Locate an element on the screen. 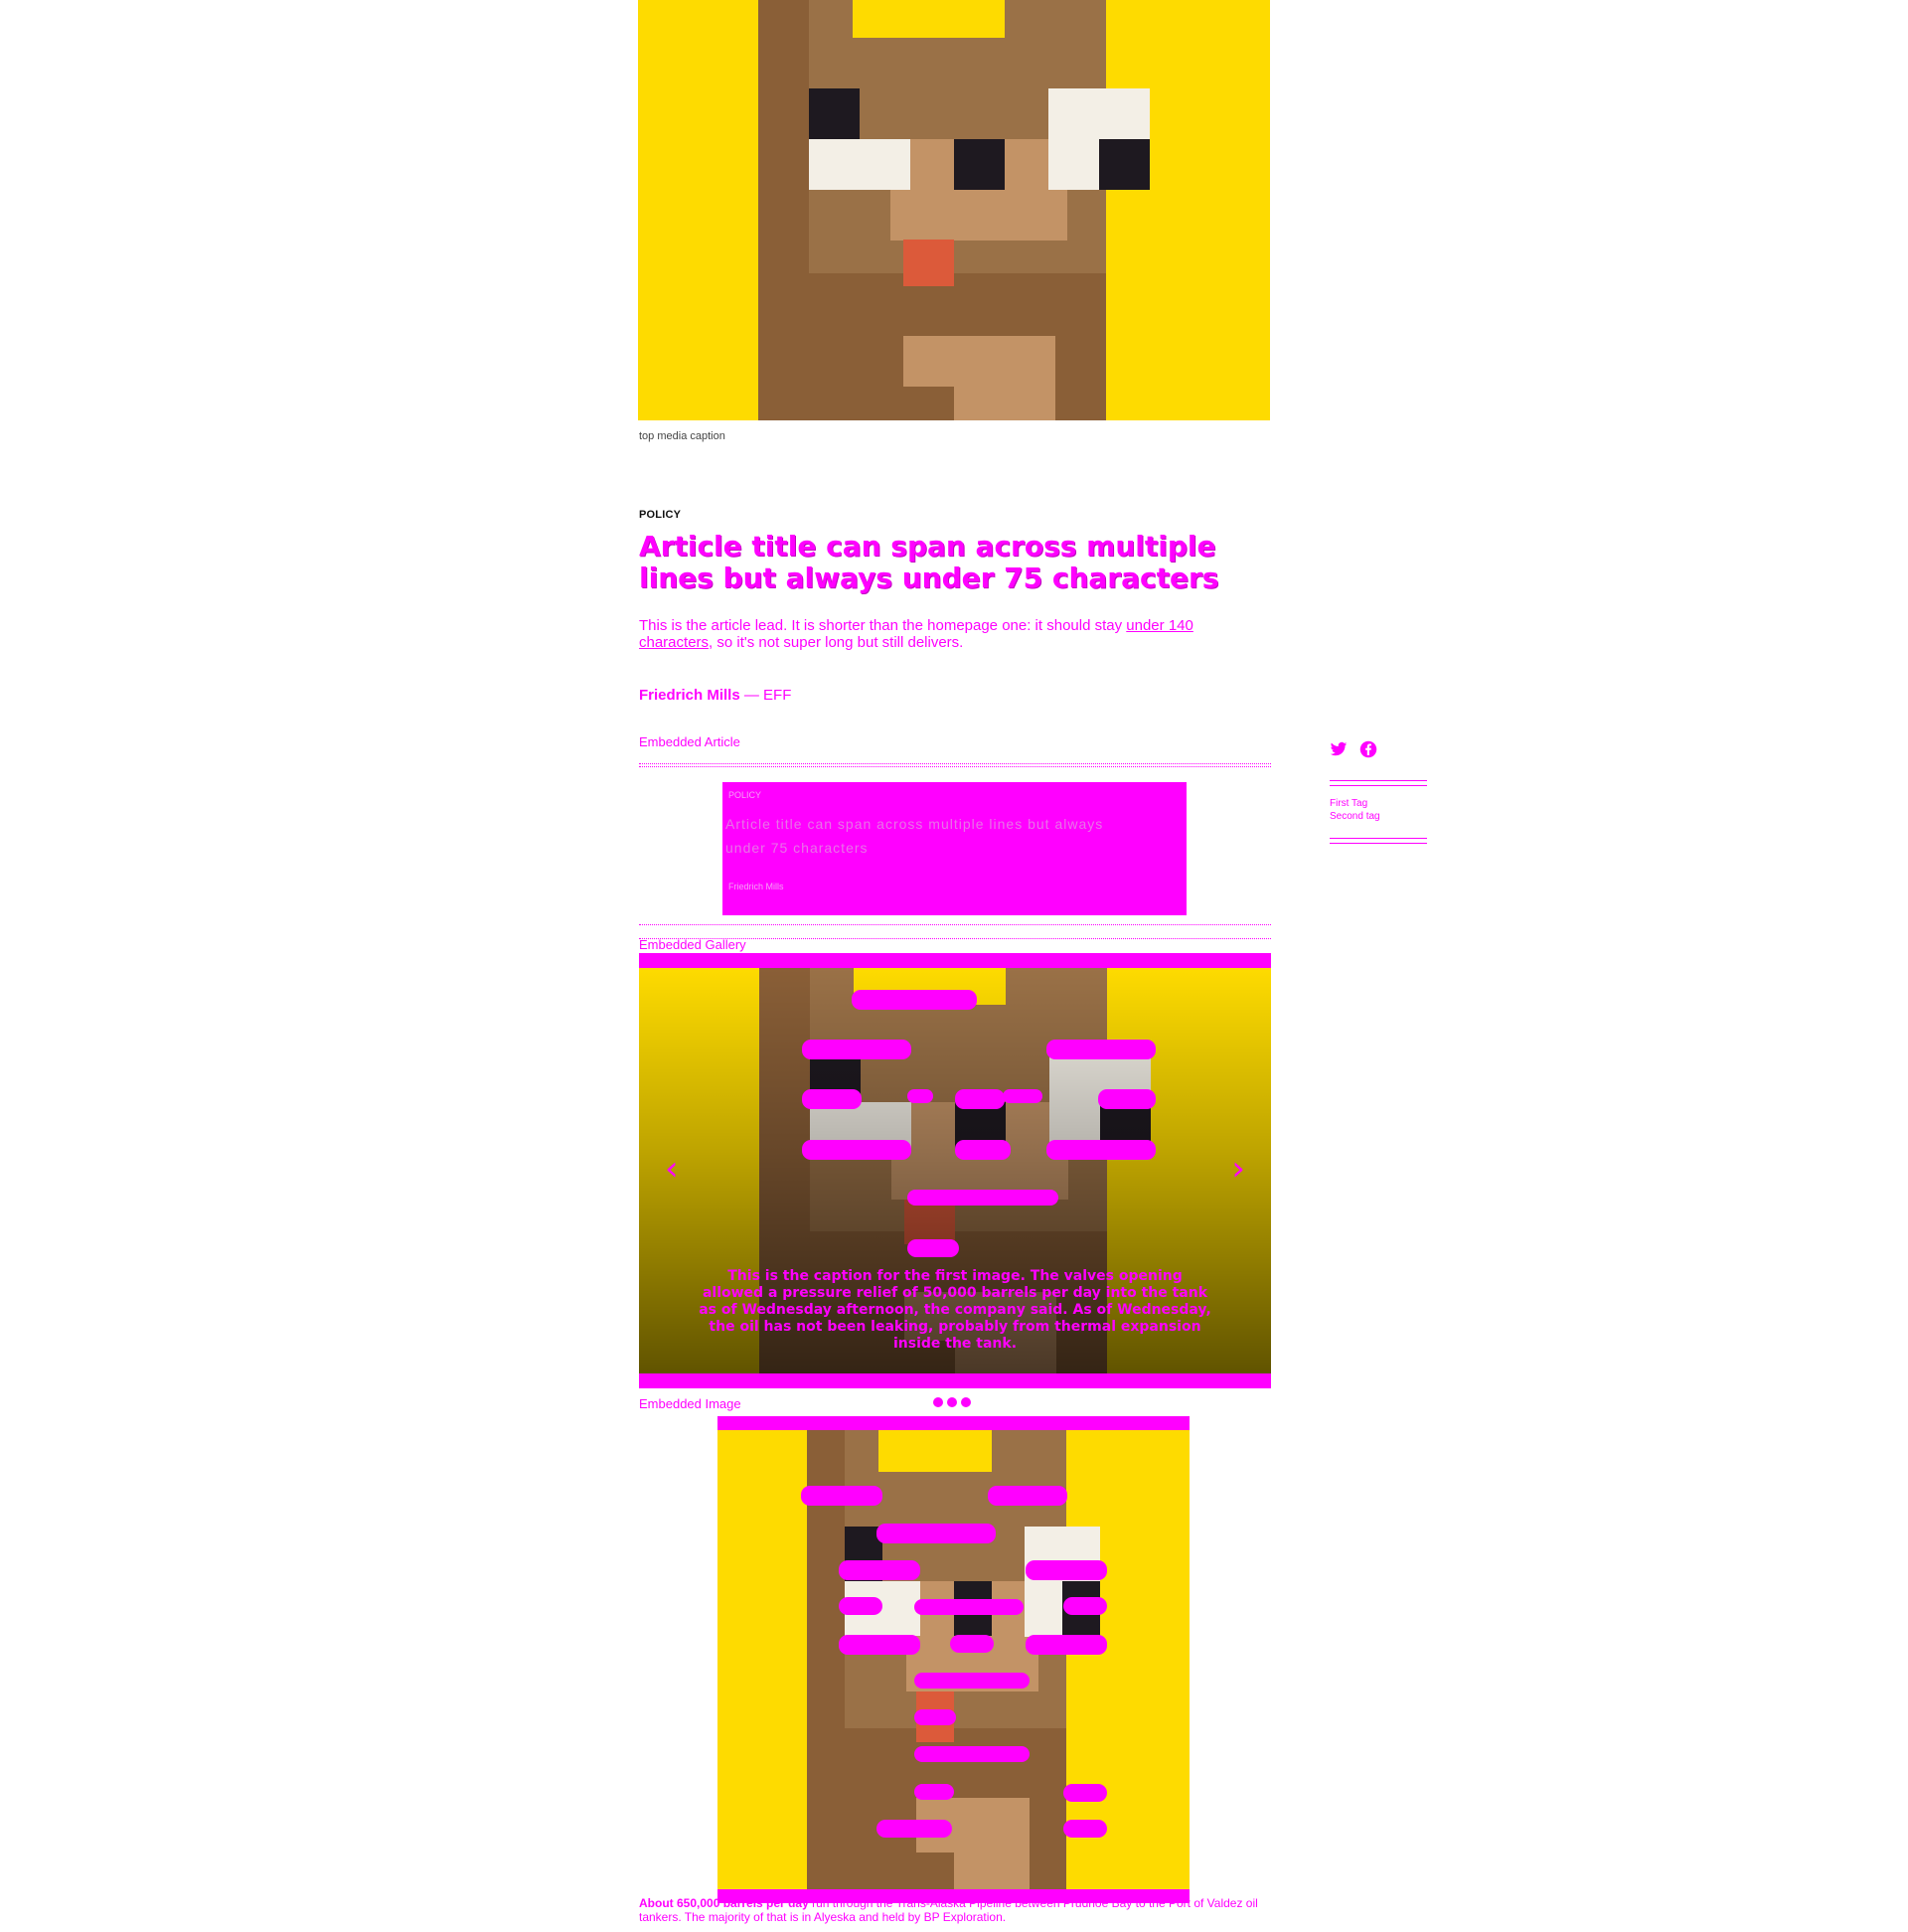  embedded-gallery-label: Embedded Gallery is located at coordinates (692, 944).